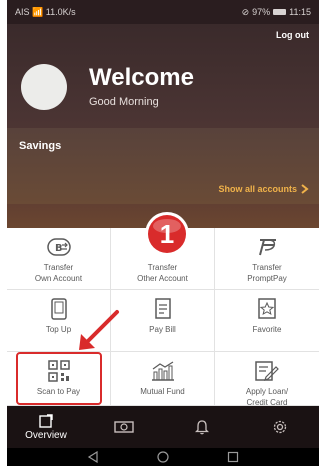 This screenshot has width=326, height=466. Describe the element at coordinates (267, 321) in the screenshot. I see `menu-item-favorite: Favorite` at that location.